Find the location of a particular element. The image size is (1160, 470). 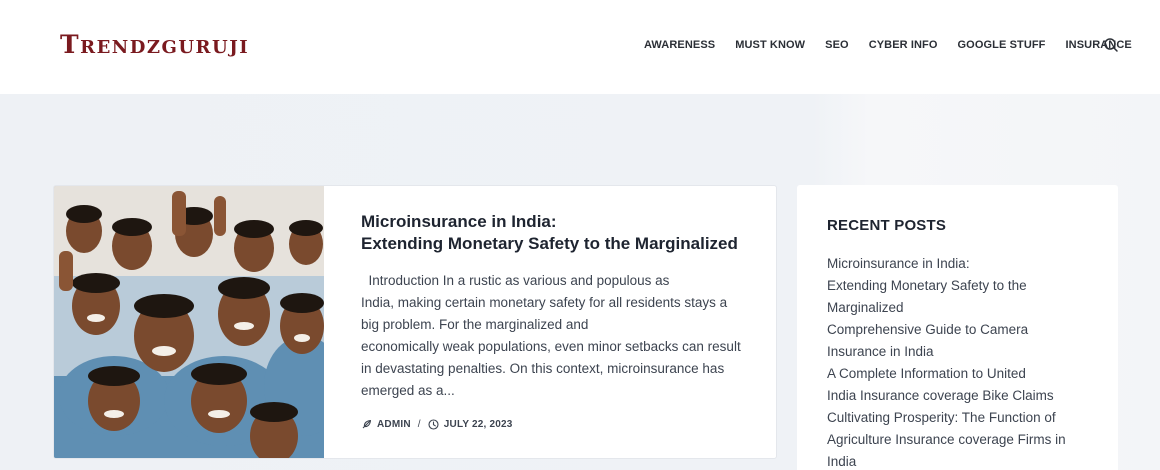

nav-item-seo: SEO is located at coordinates (837, 45).